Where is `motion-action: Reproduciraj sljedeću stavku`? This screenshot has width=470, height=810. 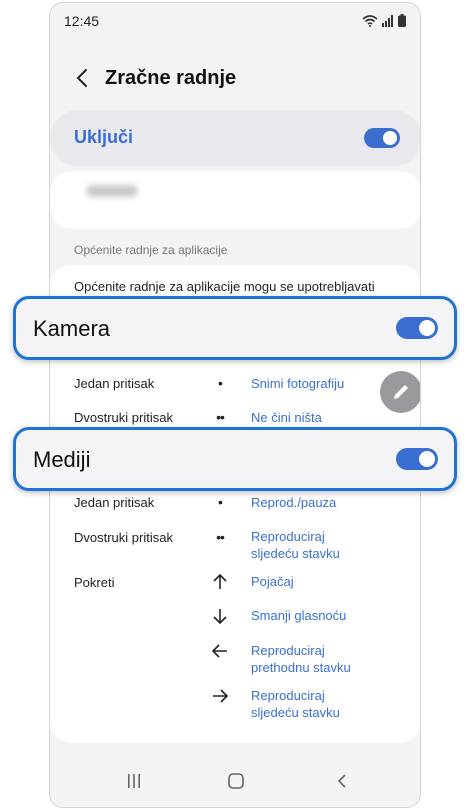
motion-action: Reproduciraj sljedeću stavku is located at coordinates (295, 704).